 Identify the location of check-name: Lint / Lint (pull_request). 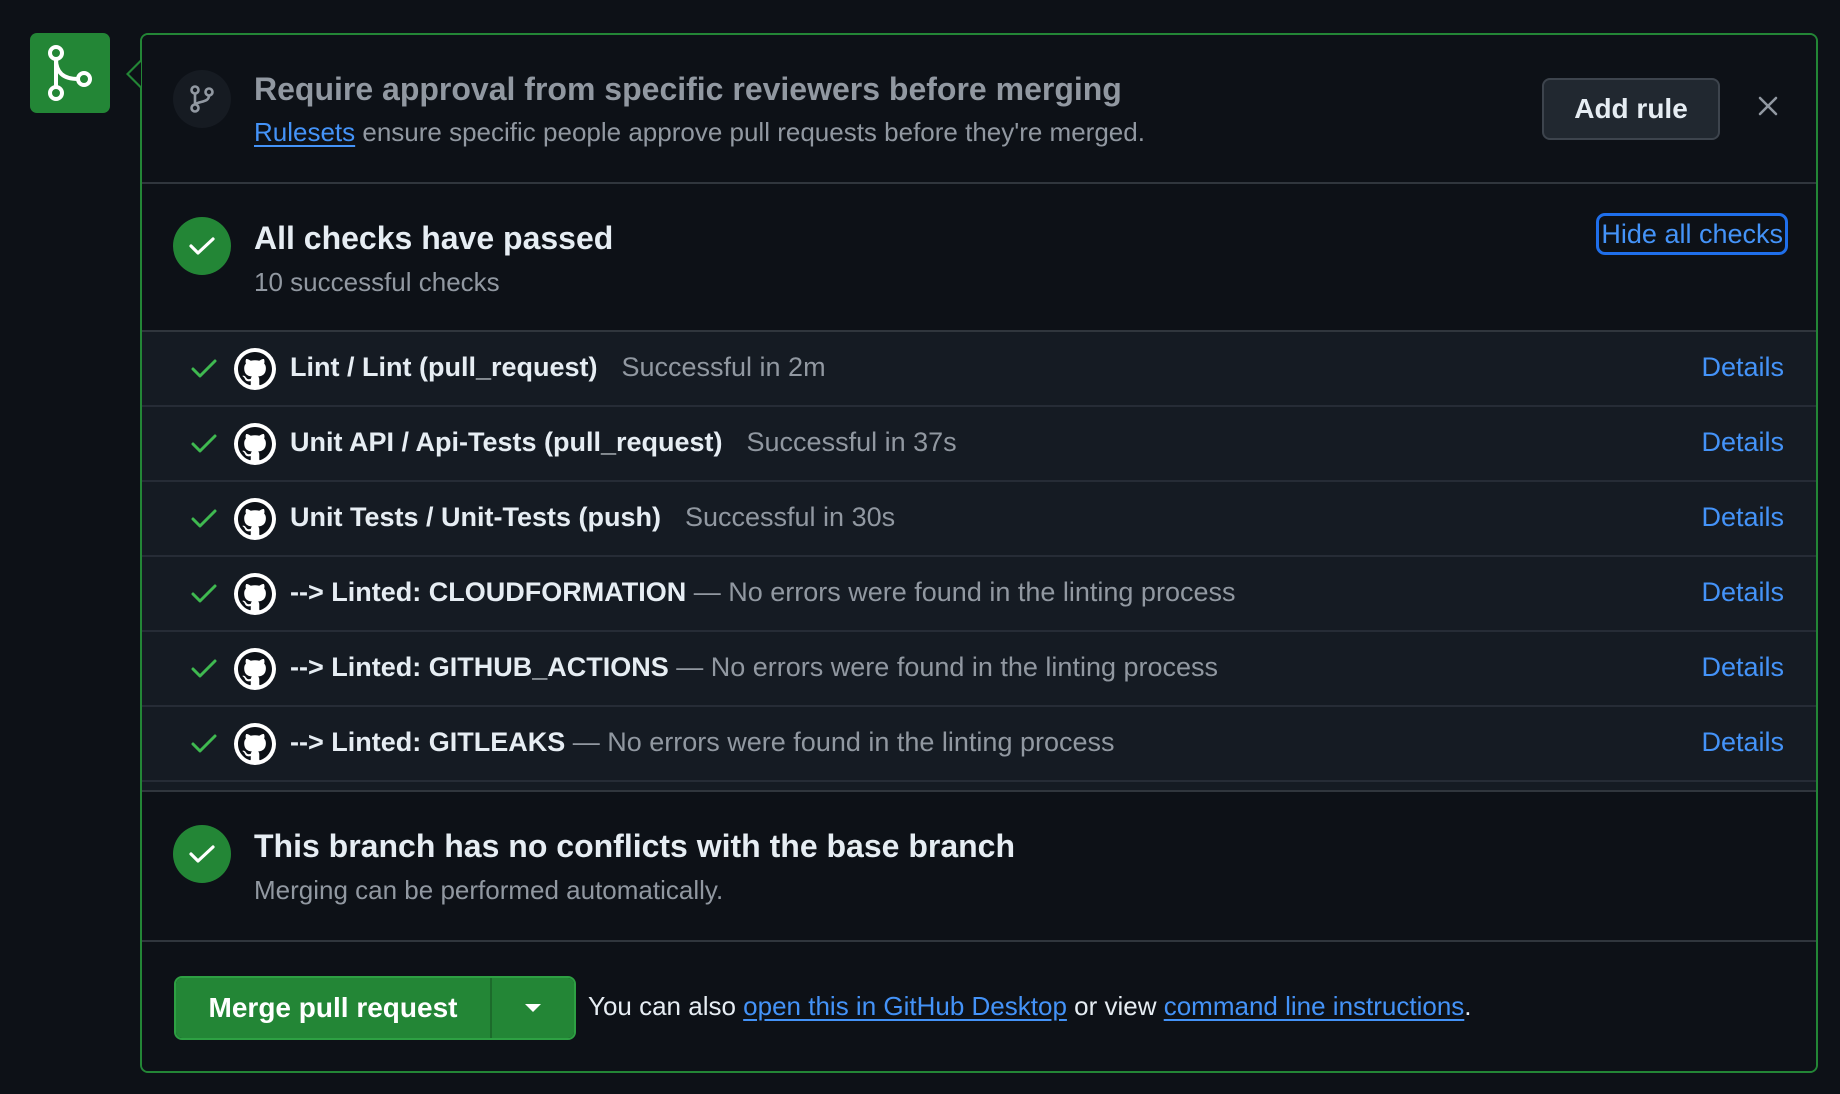
(444, 367).